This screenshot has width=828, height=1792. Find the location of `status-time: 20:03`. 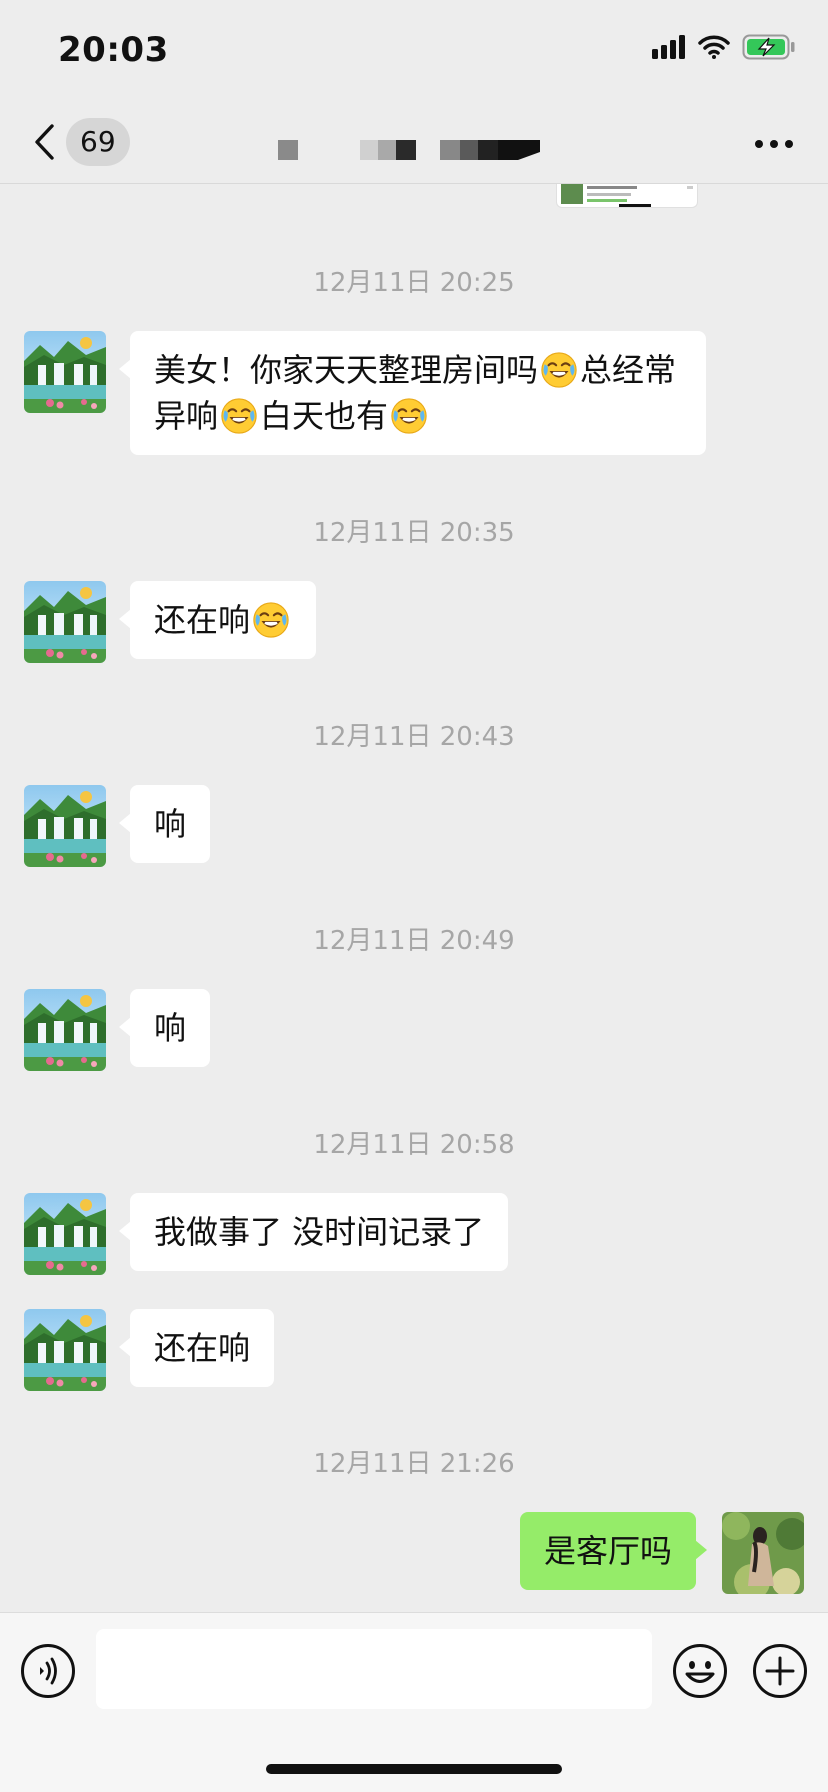

status-time: 20:03 is located at coordinates (113, 50).